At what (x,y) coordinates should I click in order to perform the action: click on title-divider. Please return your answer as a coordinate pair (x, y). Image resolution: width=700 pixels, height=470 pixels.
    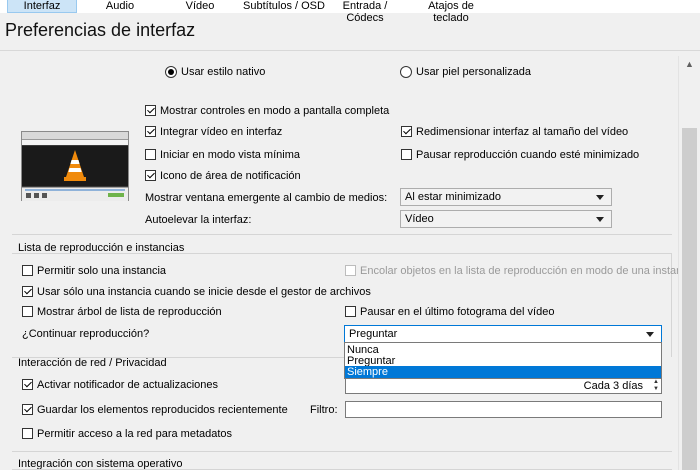
    Looking at the image, I should click on (350, 50).